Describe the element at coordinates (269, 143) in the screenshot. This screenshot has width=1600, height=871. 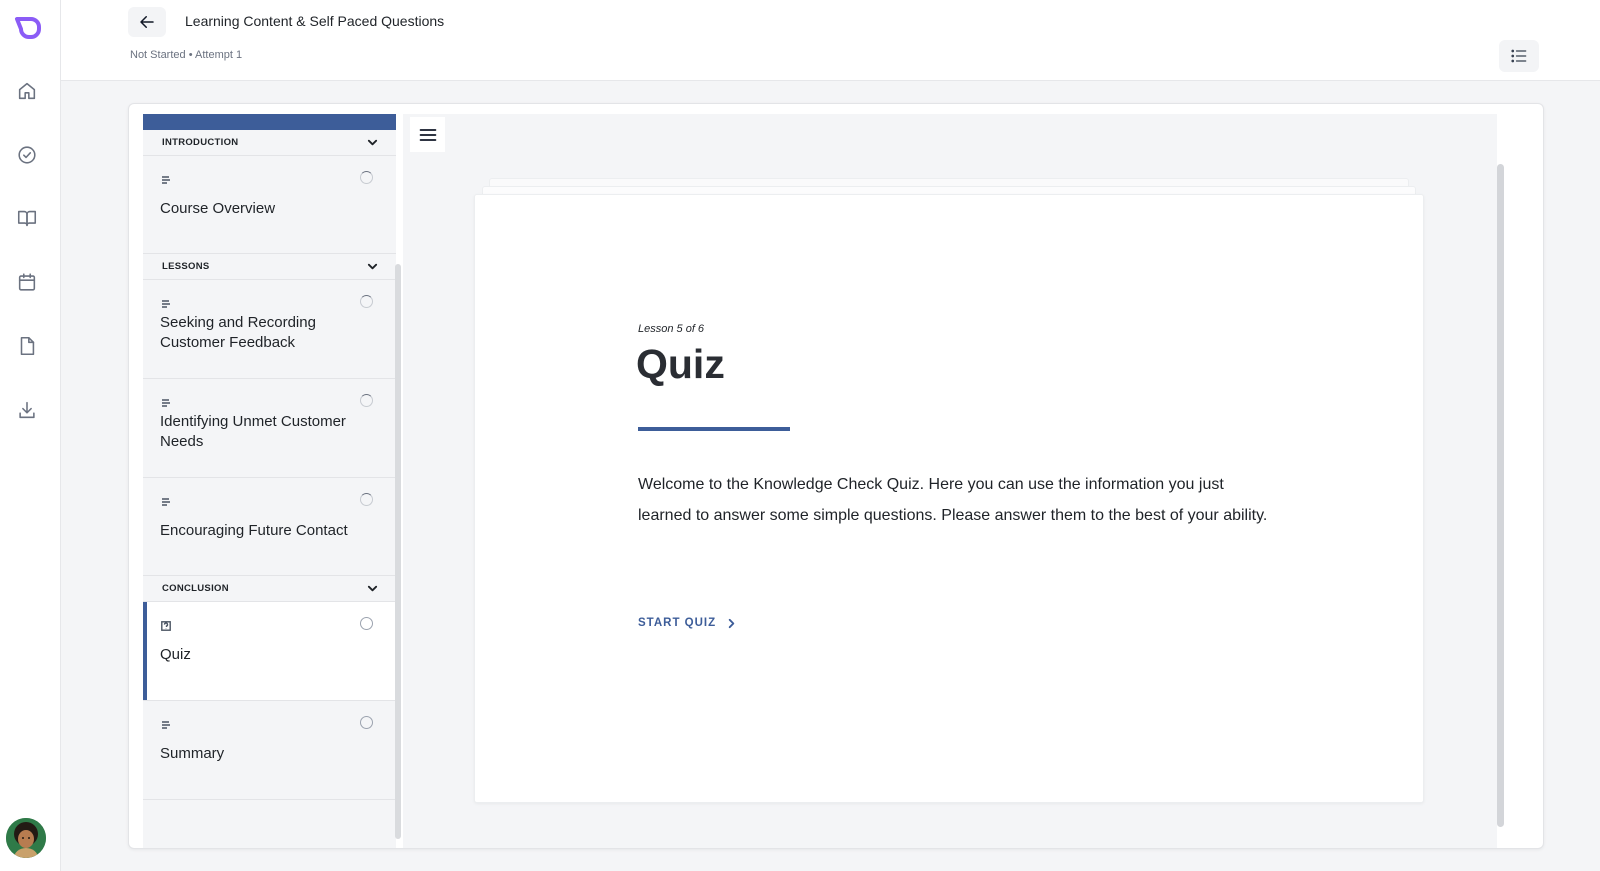
I see `section-header-introduction: INTRODUCTION` at that location.